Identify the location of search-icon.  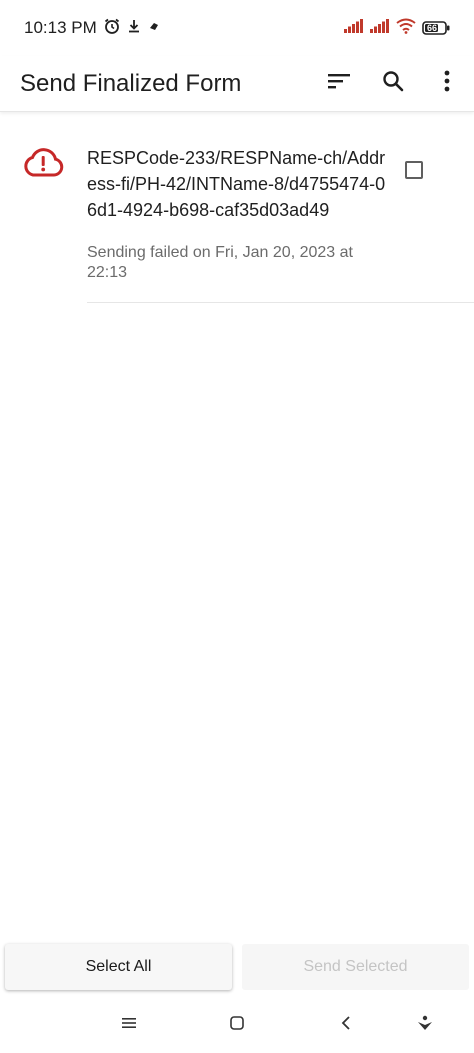
(393, 83).